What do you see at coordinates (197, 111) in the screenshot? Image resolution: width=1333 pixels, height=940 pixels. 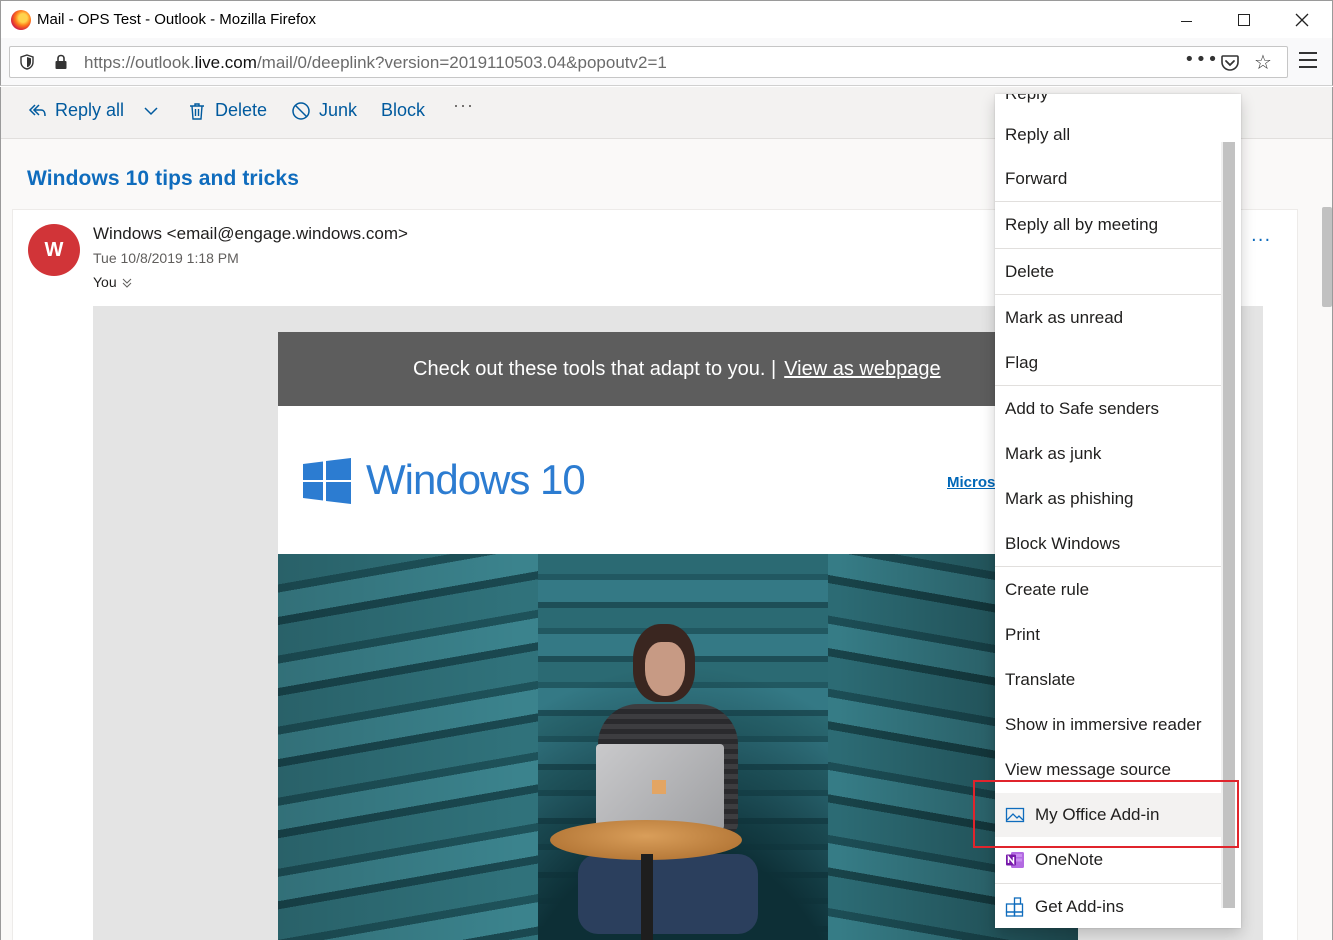 I see `trash-icon` at bounding box center [197, 111].